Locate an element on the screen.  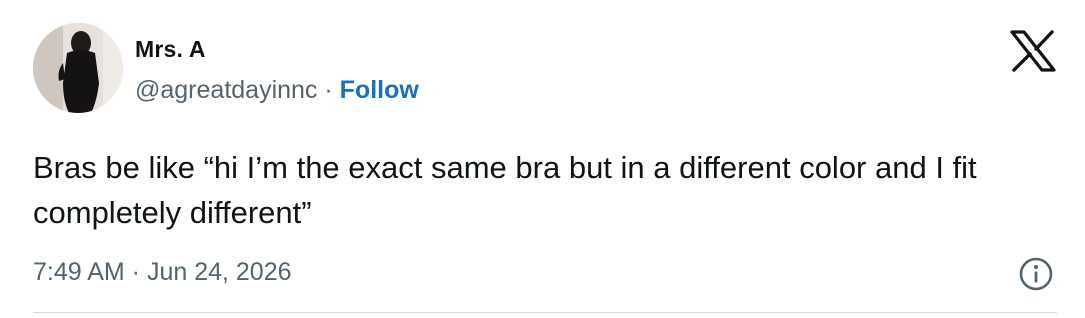
x-logo-icon is located at coordinates (1033, 51).